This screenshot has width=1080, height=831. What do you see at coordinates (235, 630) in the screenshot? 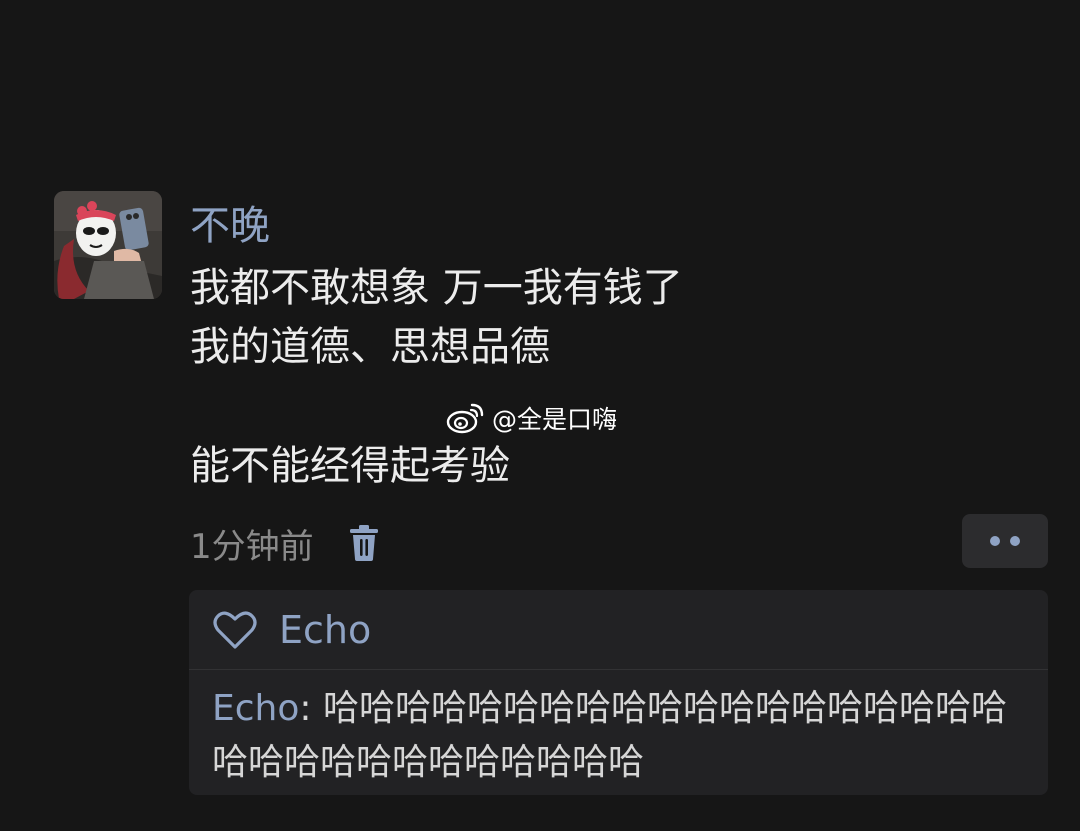
I see `heart-icon` at bounding box center [235, 630].